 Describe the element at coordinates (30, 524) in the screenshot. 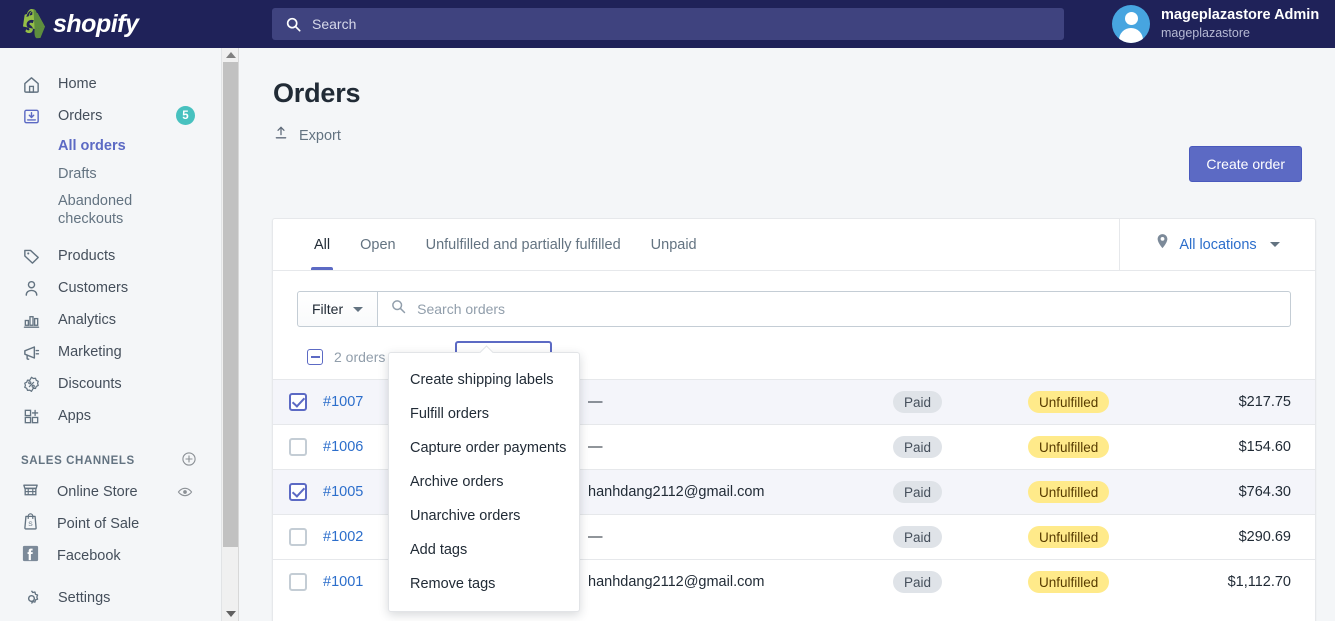

I see `point-of-sale-icon: S` at that location.